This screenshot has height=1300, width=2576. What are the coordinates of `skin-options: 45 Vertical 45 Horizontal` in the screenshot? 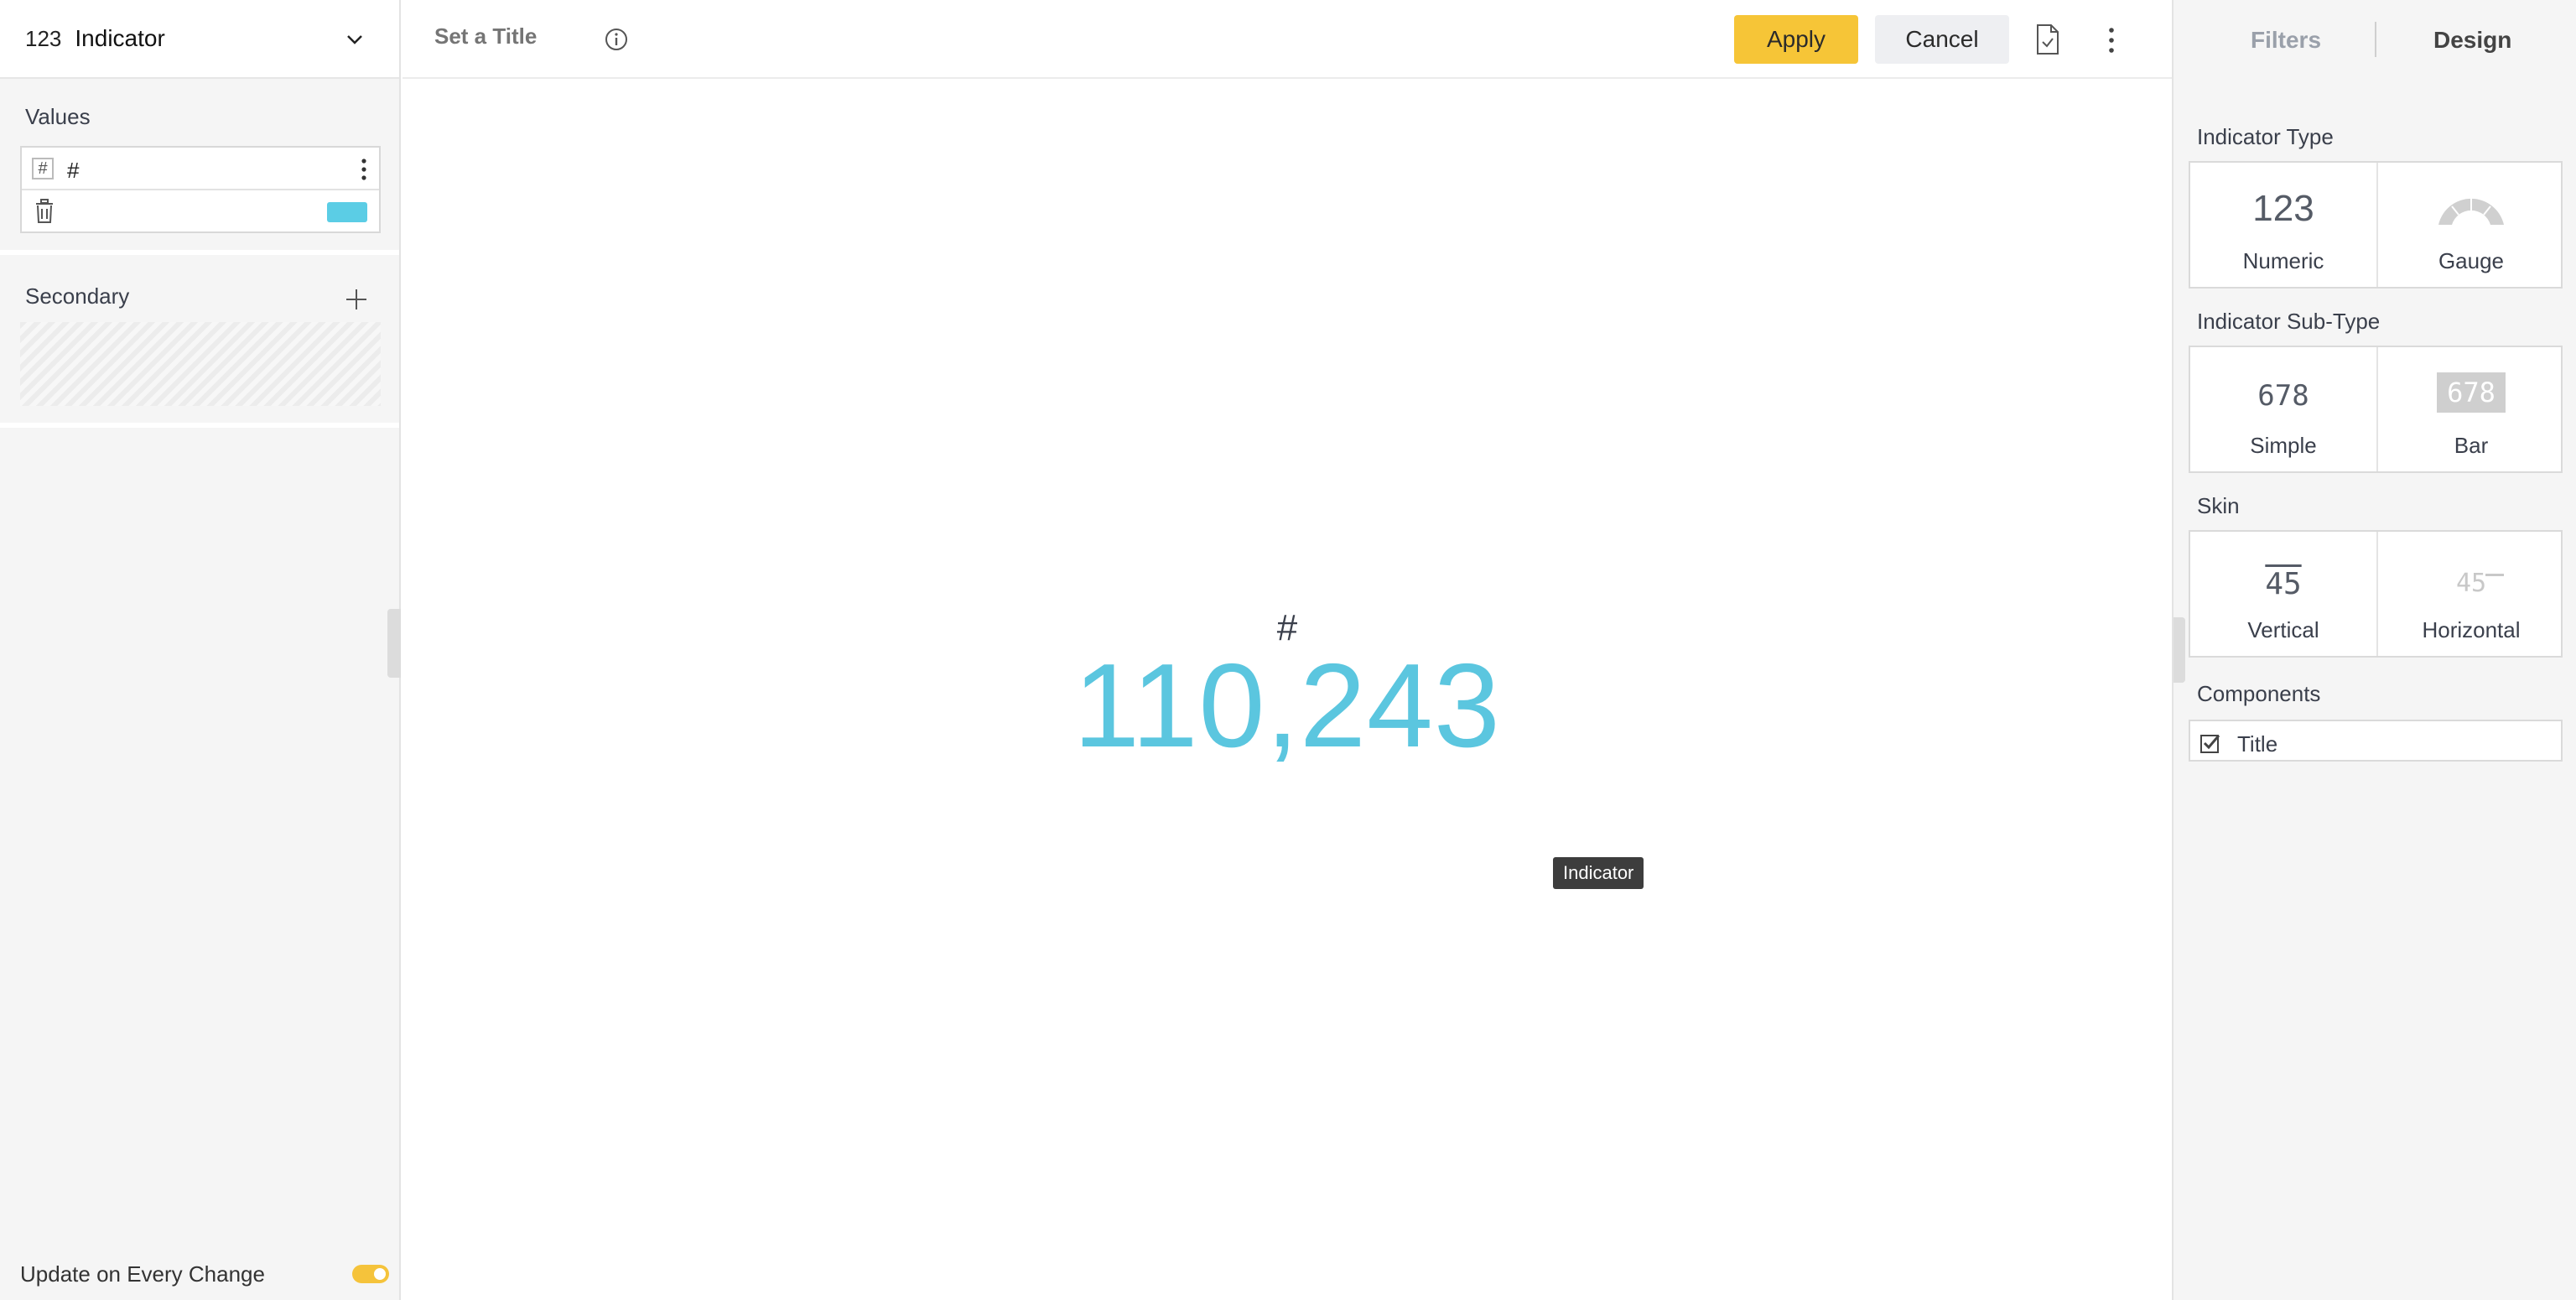 It's located at (2376, 594).